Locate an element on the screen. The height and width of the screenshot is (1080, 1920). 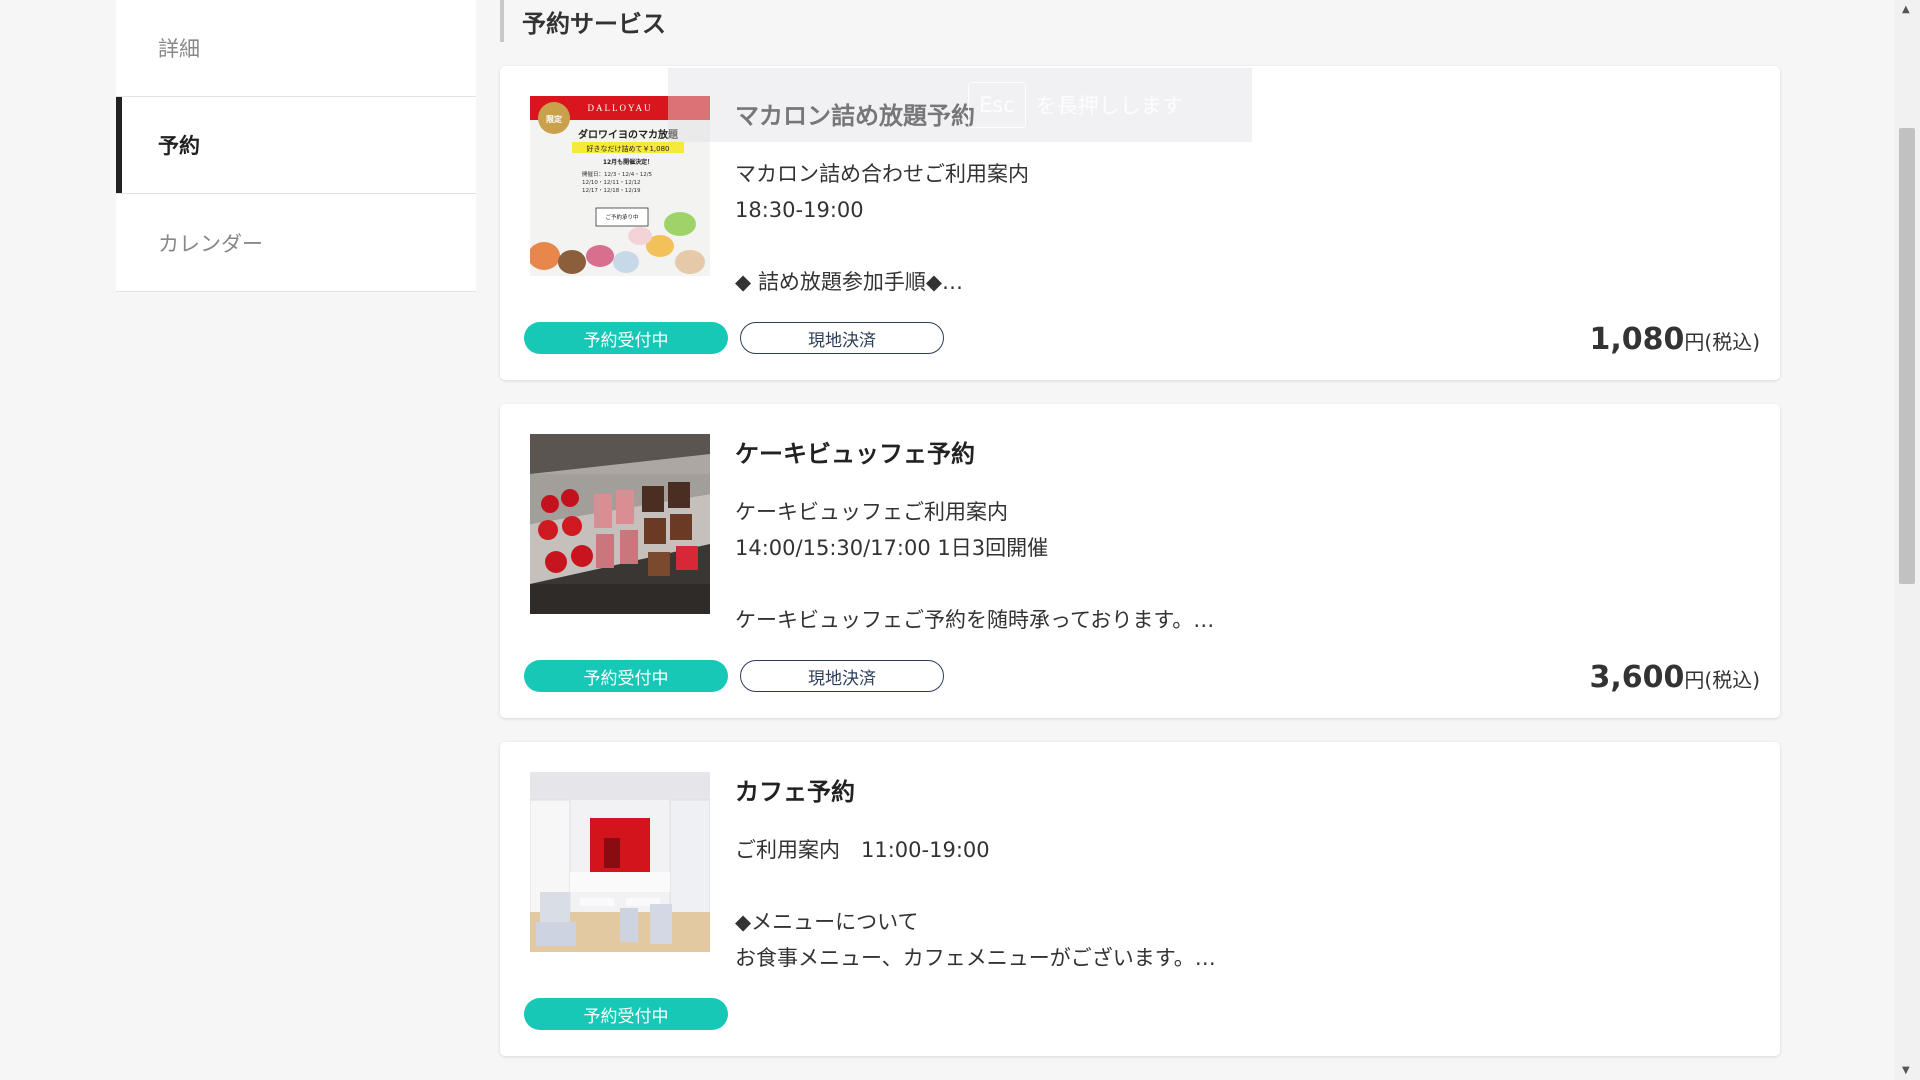
sidebar-item-details: 詳細 is located at coordinates (296, 48).